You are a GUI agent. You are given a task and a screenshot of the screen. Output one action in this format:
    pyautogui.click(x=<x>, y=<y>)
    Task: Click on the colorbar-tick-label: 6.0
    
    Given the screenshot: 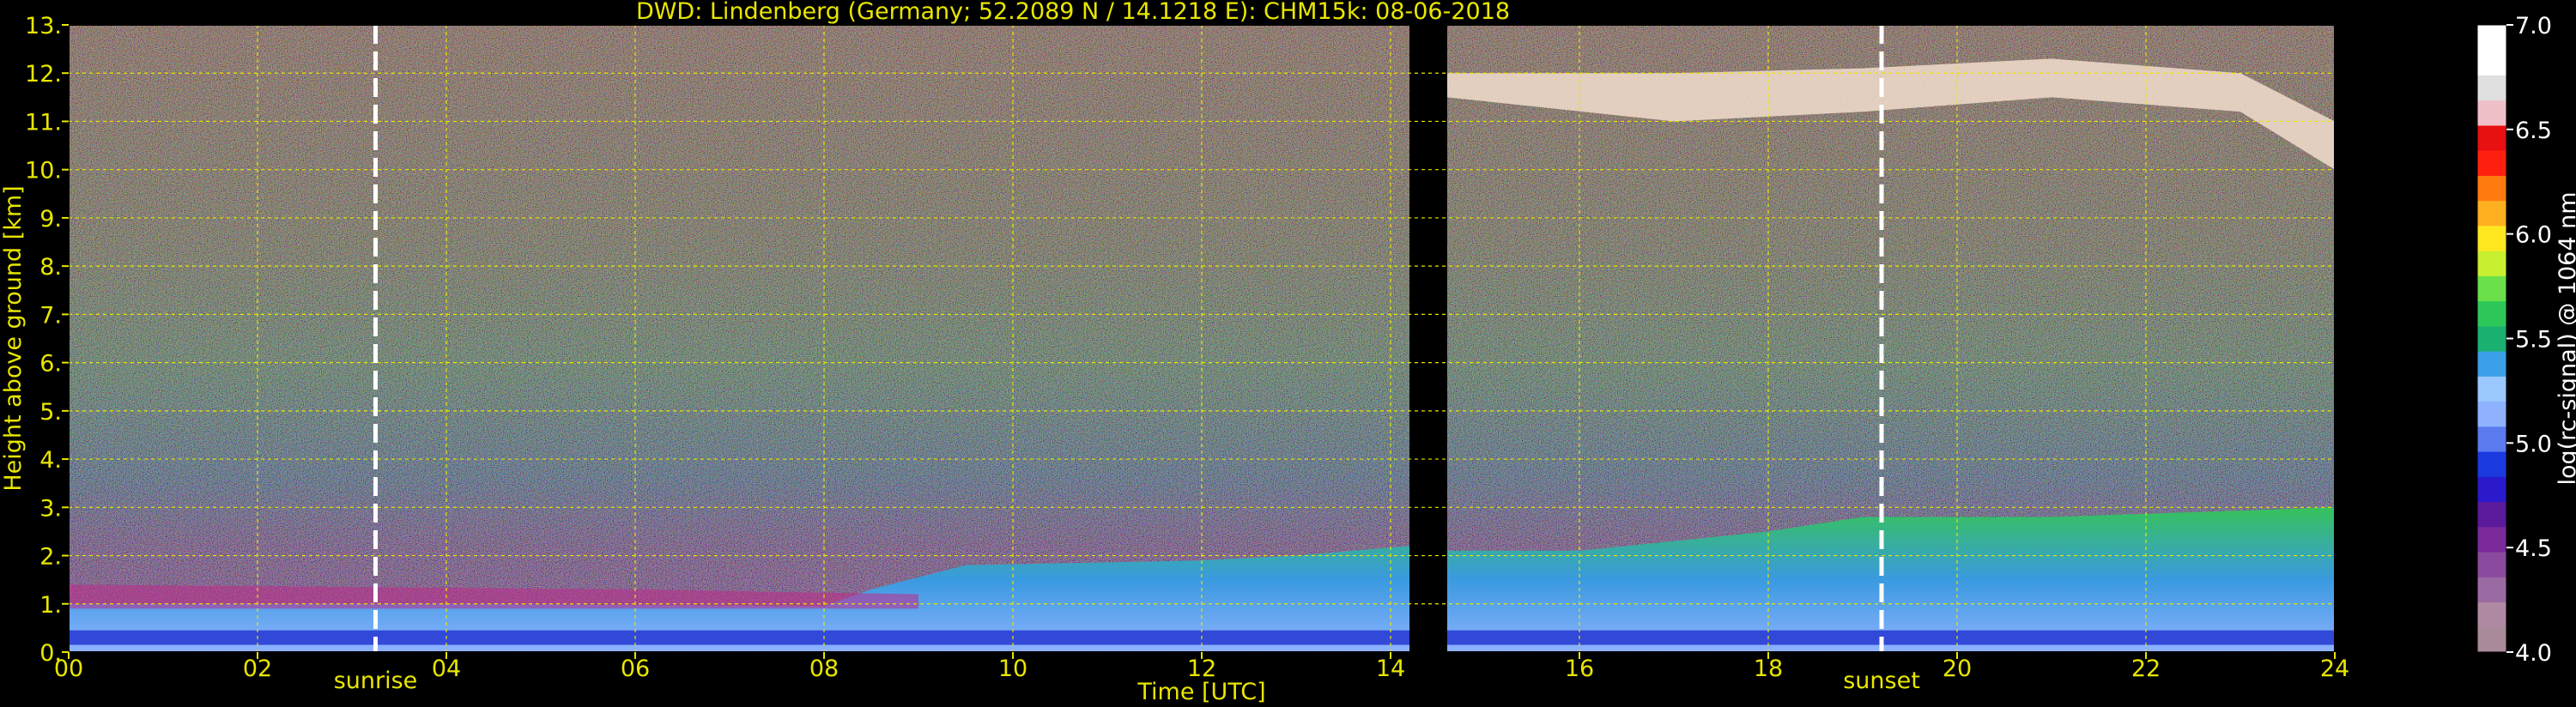 What is the action you would take?
    pyautogui.click(x=2533, y=235)
    